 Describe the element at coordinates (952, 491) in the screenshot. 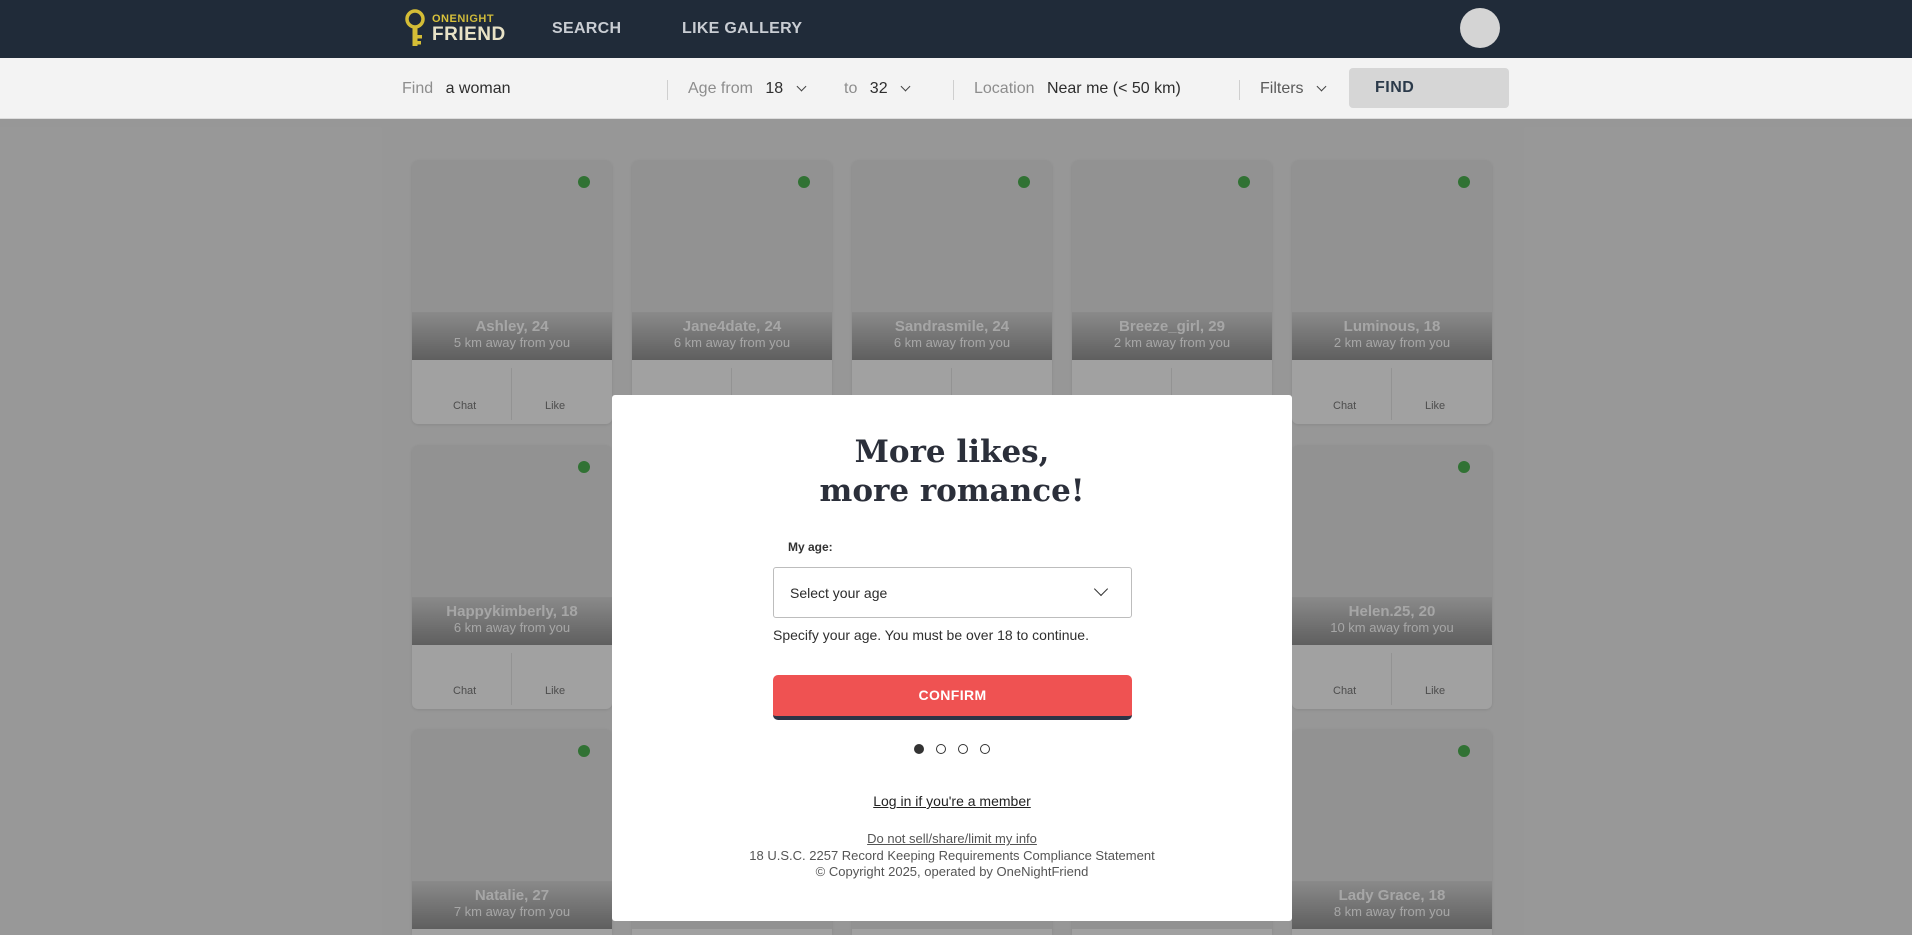

I see `modal-title-line-2: more romance!` at that location.